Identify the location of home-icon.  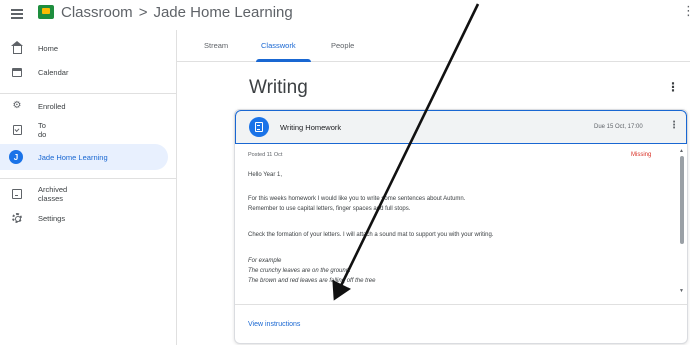
(16, 47).